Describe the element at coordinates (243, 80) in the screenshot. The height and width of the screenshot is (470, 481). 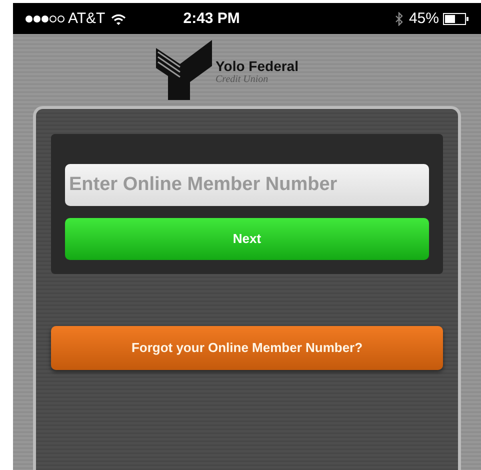
I see `logo-subtitle: Credit Union` at that location.